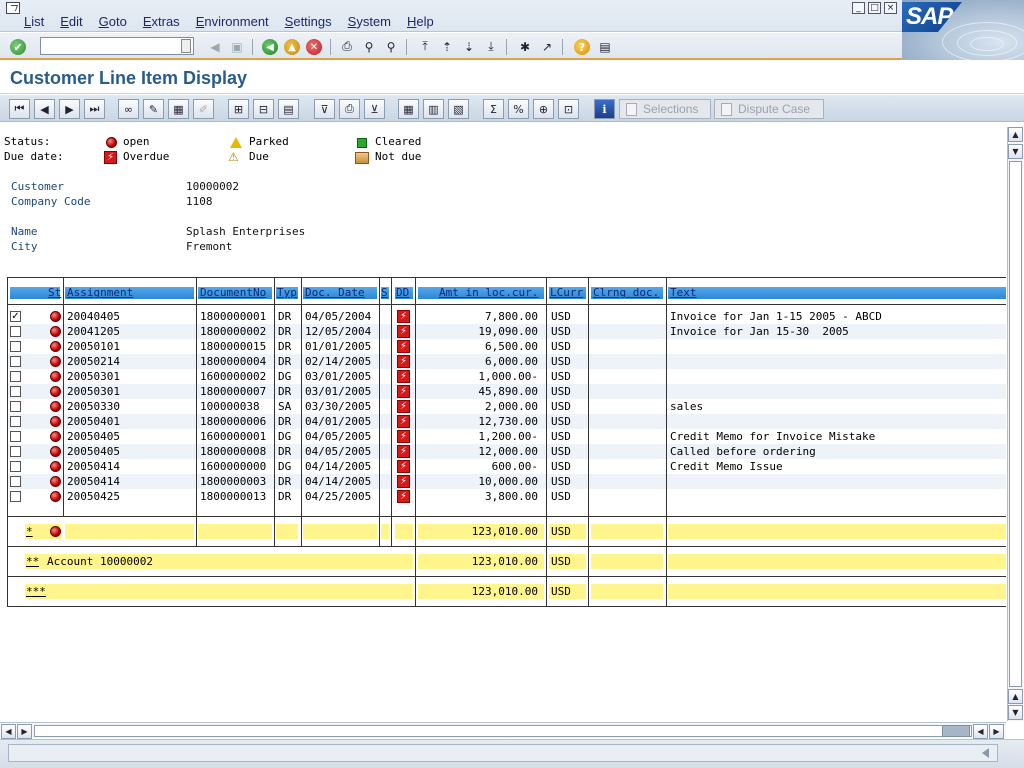 The image size is (1024, 768). I want to click on scroll-left-icon: ◀, so click(8, 731).